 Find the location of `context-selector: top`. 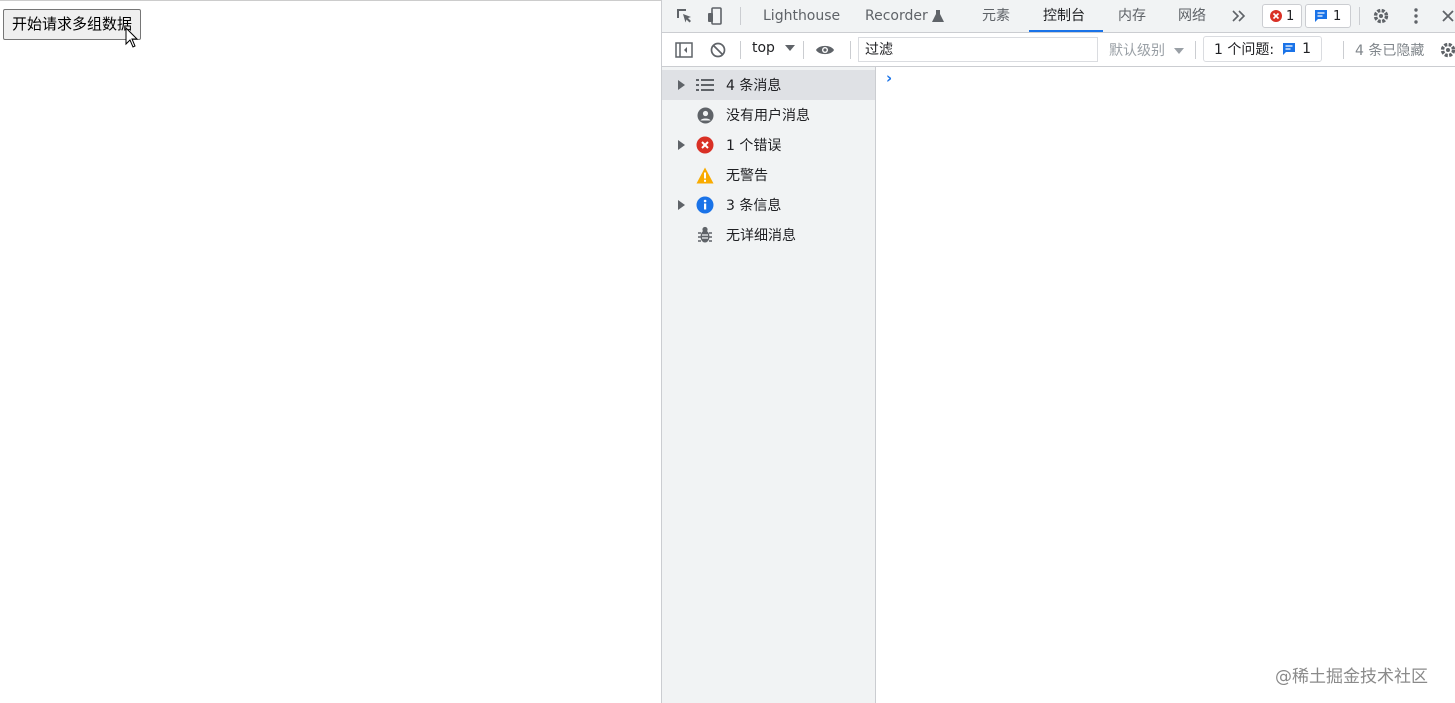

context-selector: top is located at coordinates (774, 48).